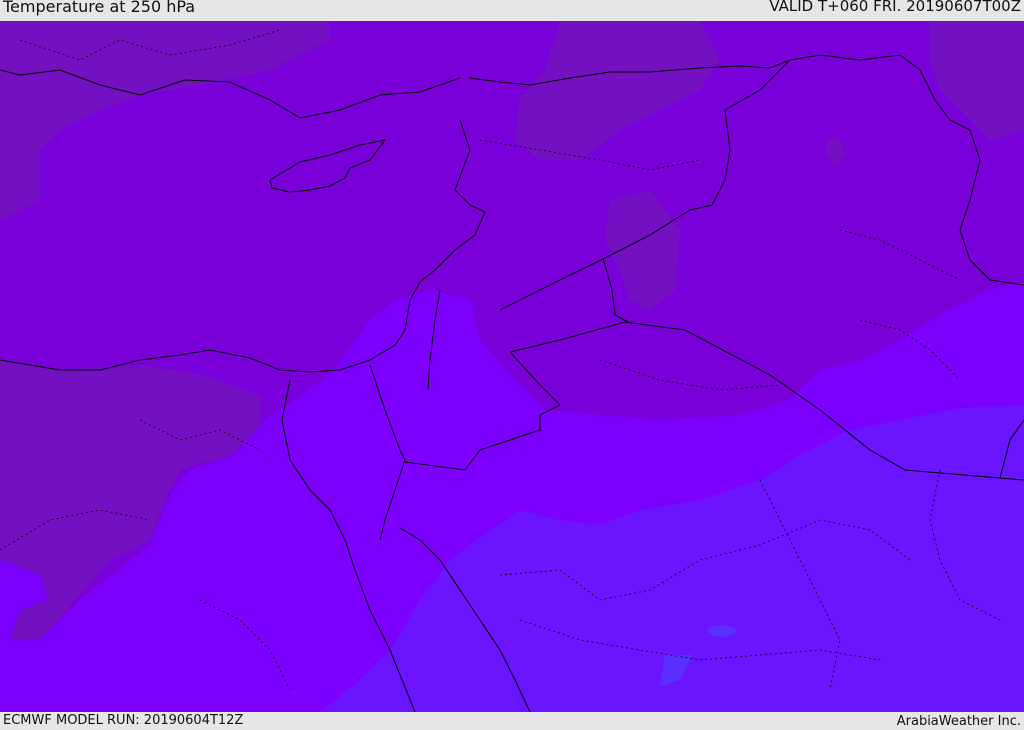 The image size is (1024, 730). I want to click on valid-time-label: VALID T+060 FRI. 20190607T00Z, so click(895, 7).